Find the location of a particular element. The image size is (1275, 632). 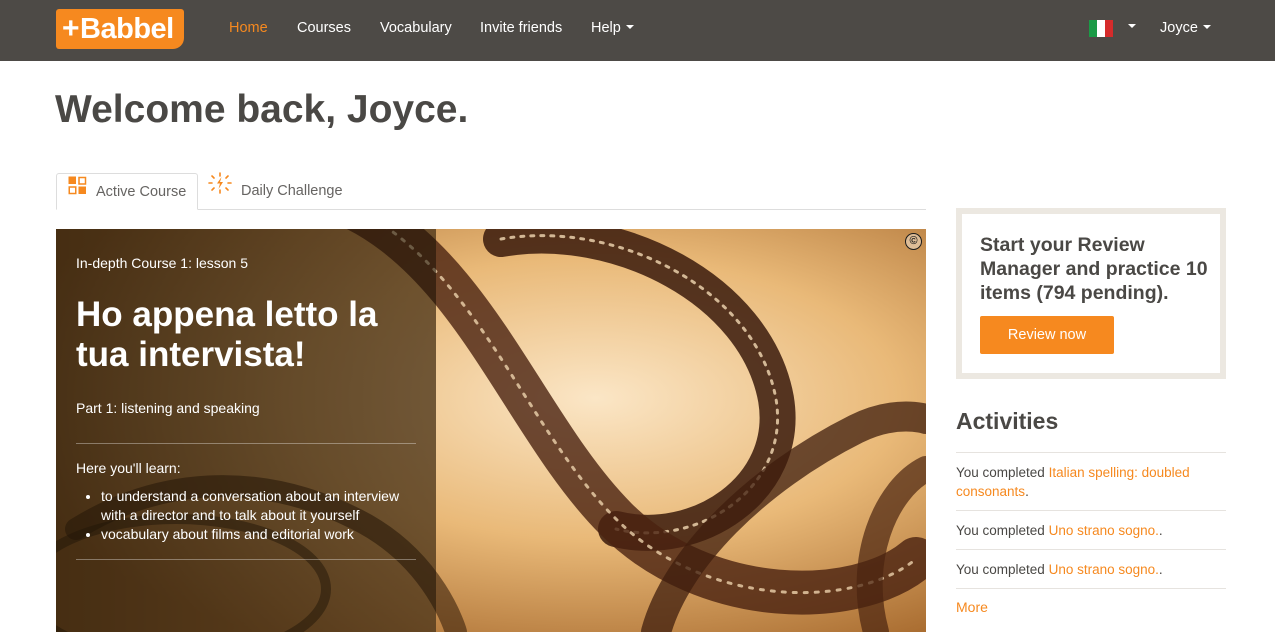

lesson-label: In-depth Course 1: lesson 5 is located at coordinates (162, 263).